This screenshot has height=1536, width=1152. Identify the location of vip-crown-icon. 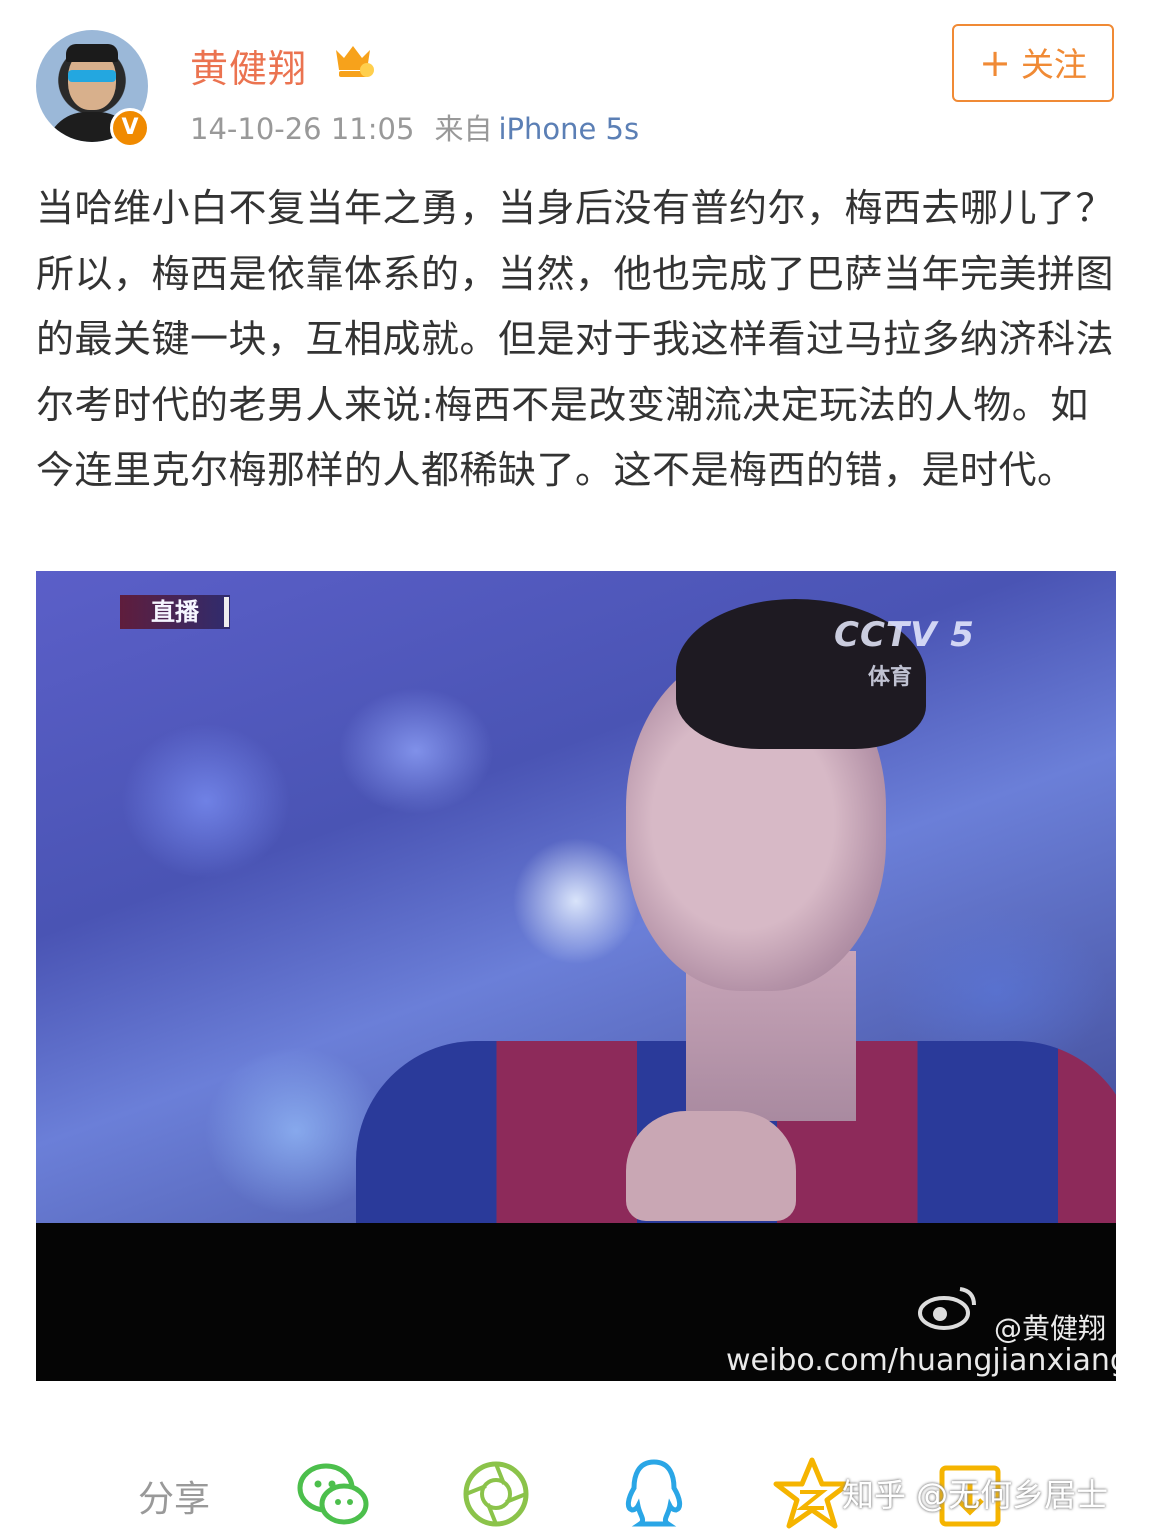
(353, 60).